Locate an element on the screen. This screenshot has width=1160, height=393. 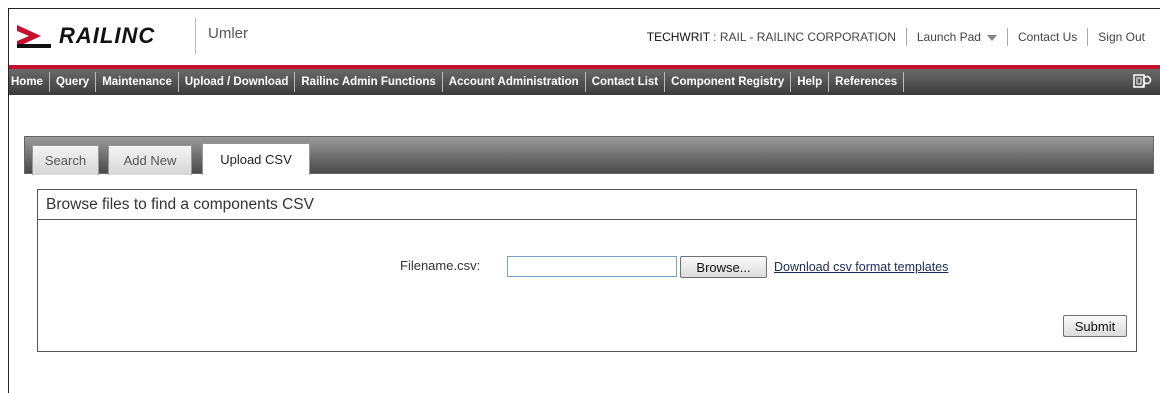
window-search-icon is located at coordinates (1143, 82).